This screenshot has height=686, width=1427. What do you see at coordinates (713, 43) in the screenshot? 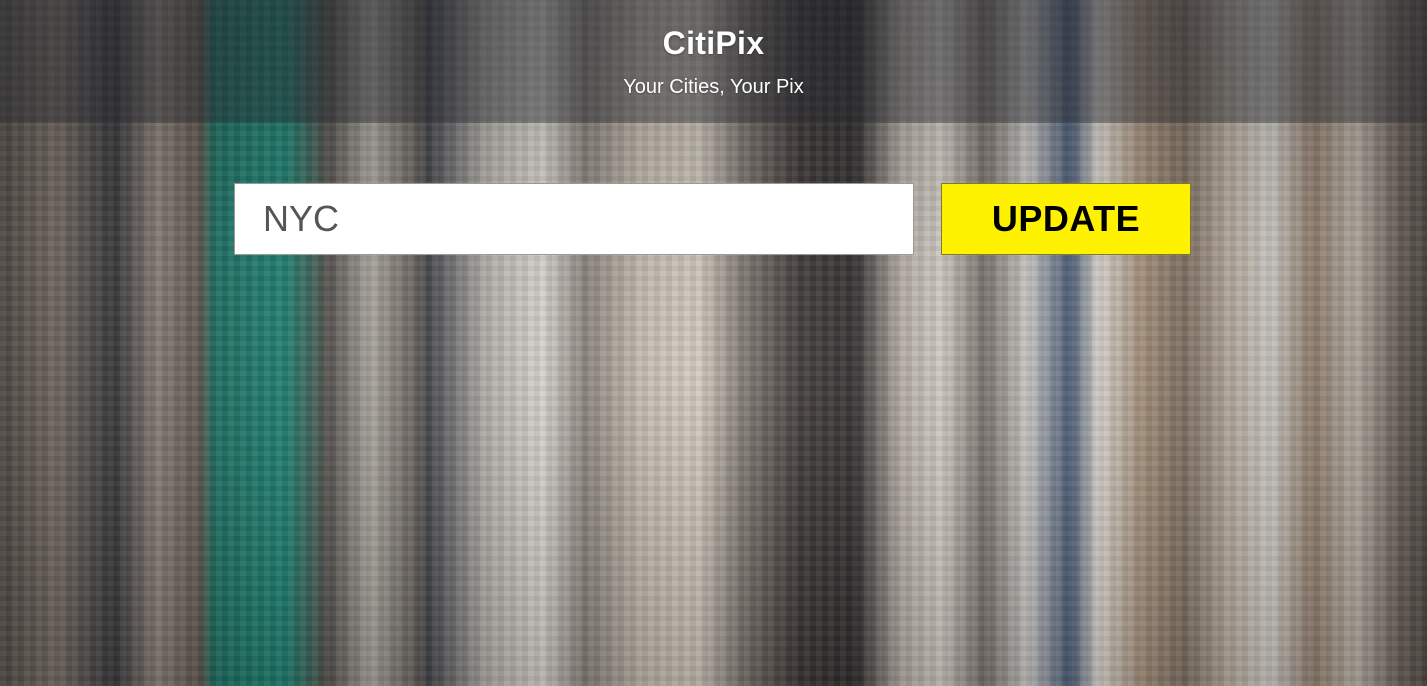
I see `site-title: CitiPix` at bounding box center [713, 43].